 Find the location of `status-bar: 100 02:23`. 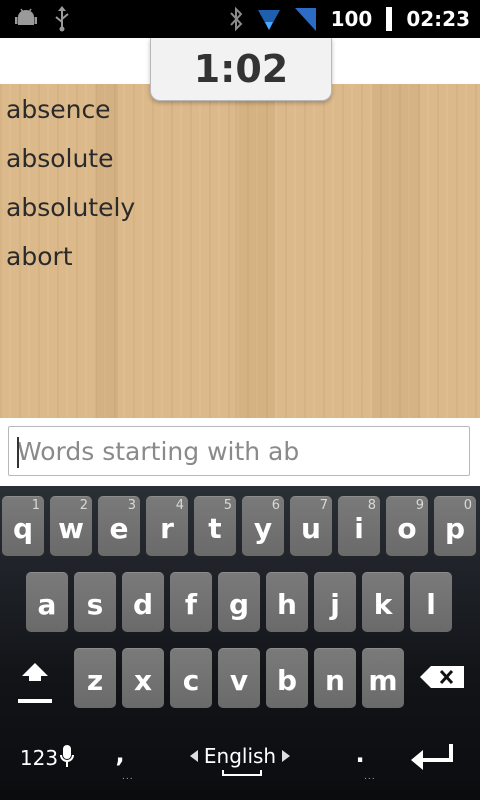

status-bar: 100 02:23 is located at coordinates (240, 19).